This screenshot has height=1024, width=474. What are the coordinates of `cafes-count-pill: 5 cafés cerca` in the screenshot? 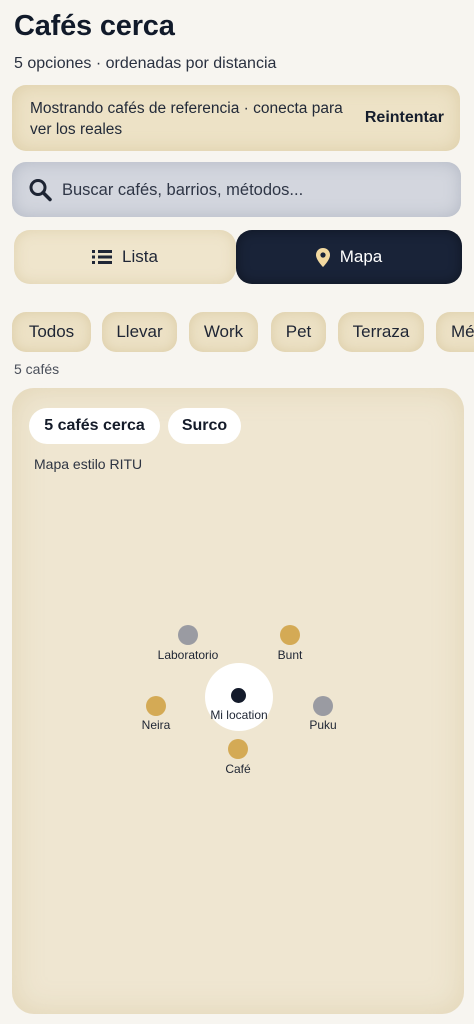 It's located at (94, 426).